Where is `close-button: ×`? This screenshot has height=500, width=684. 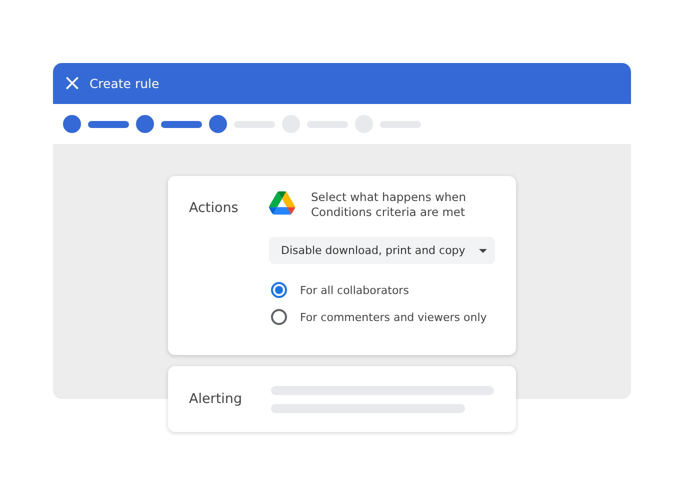
close-button: × is located at coordinates (72, 83).